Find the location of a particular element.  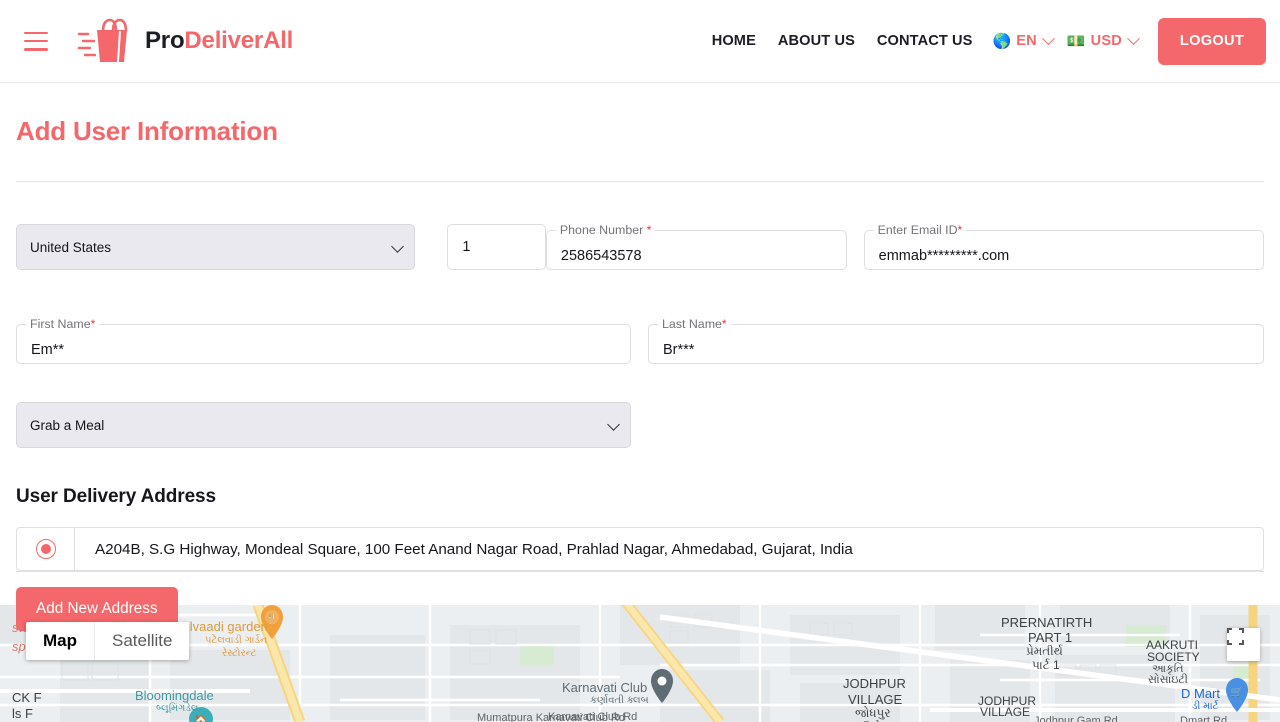

map-label: sp is located at coordinates (19, 646).